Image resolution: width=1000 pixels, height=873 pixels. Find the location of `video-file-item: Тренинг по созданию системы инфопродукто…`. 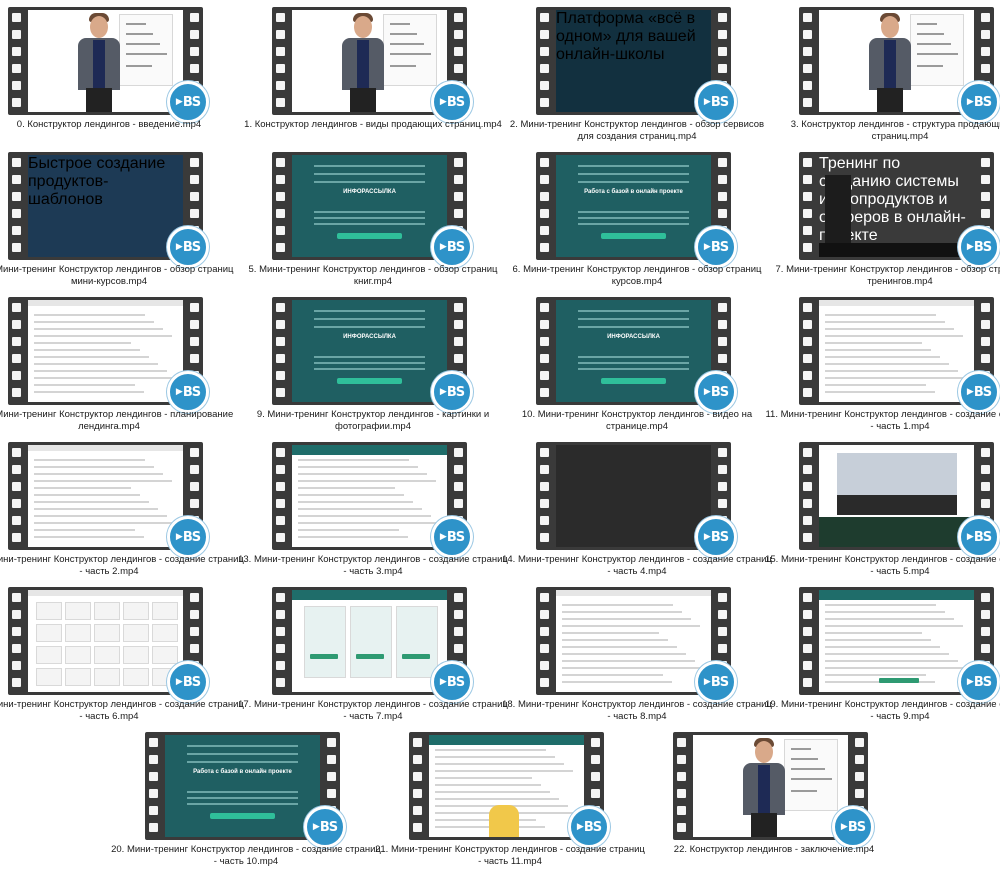

video-file-item: Тренинг по созданию системы инфопродукто… is located at coordinates (888, 220).